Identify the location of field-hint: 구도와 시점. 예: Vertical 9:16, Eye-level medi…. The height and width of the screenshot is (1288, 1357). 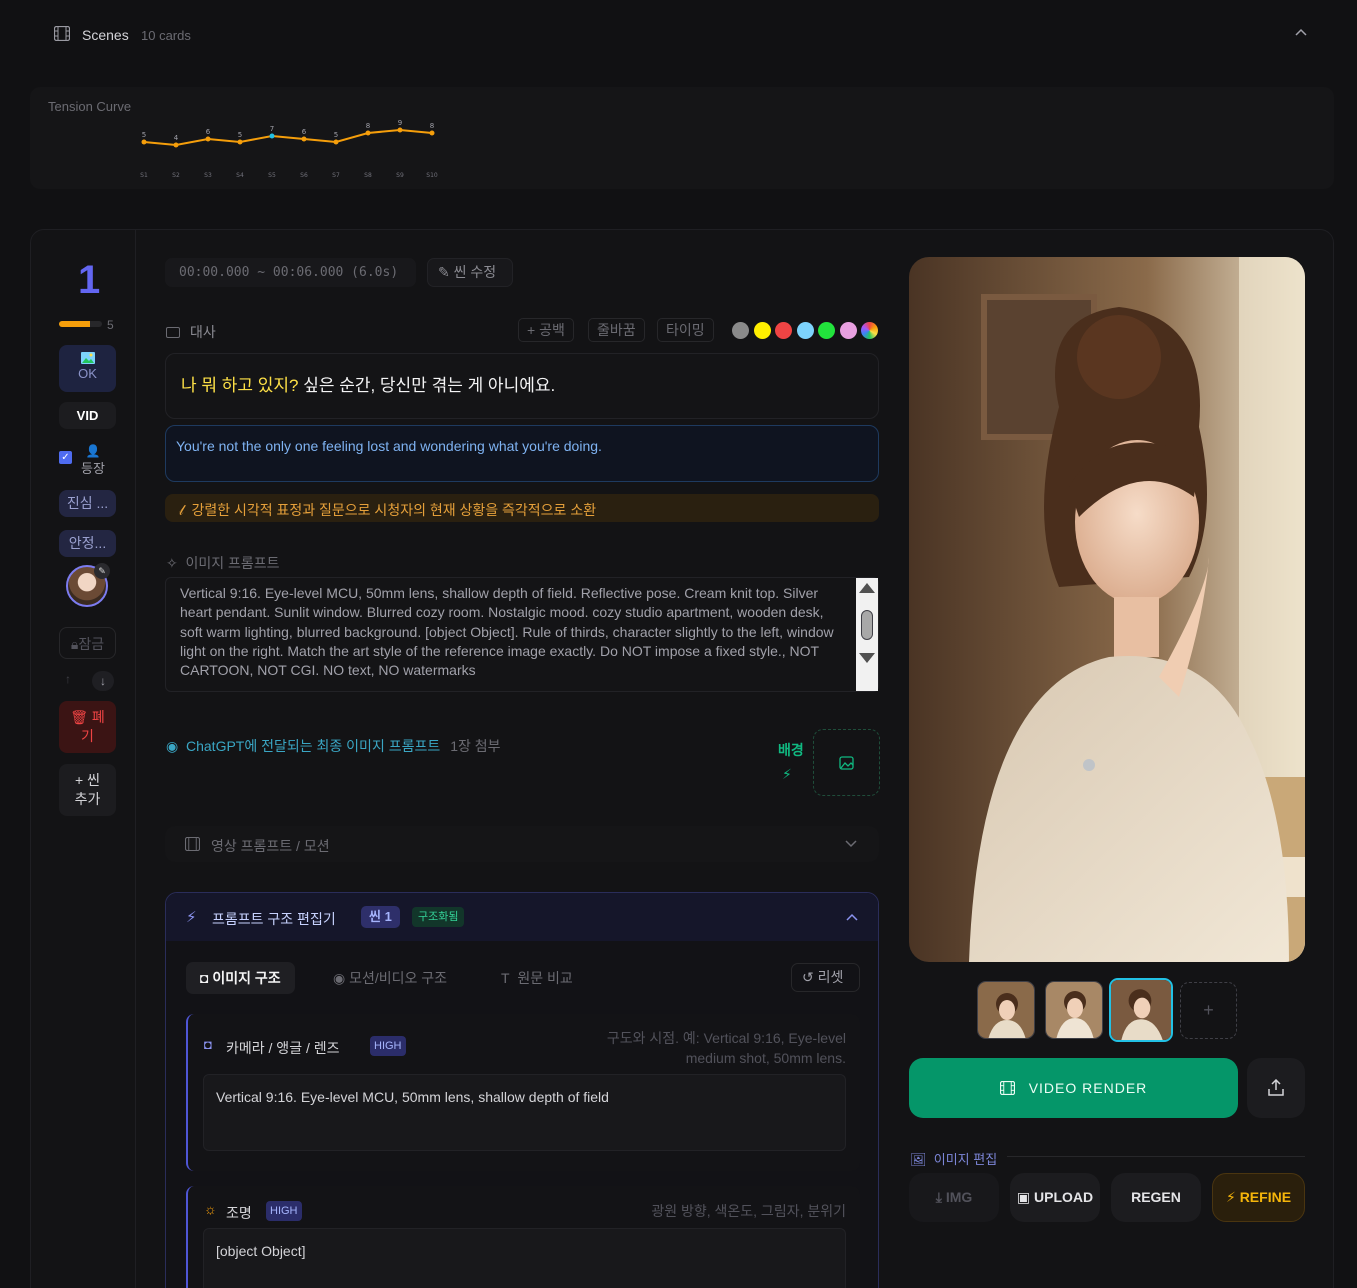
(726, 1048).